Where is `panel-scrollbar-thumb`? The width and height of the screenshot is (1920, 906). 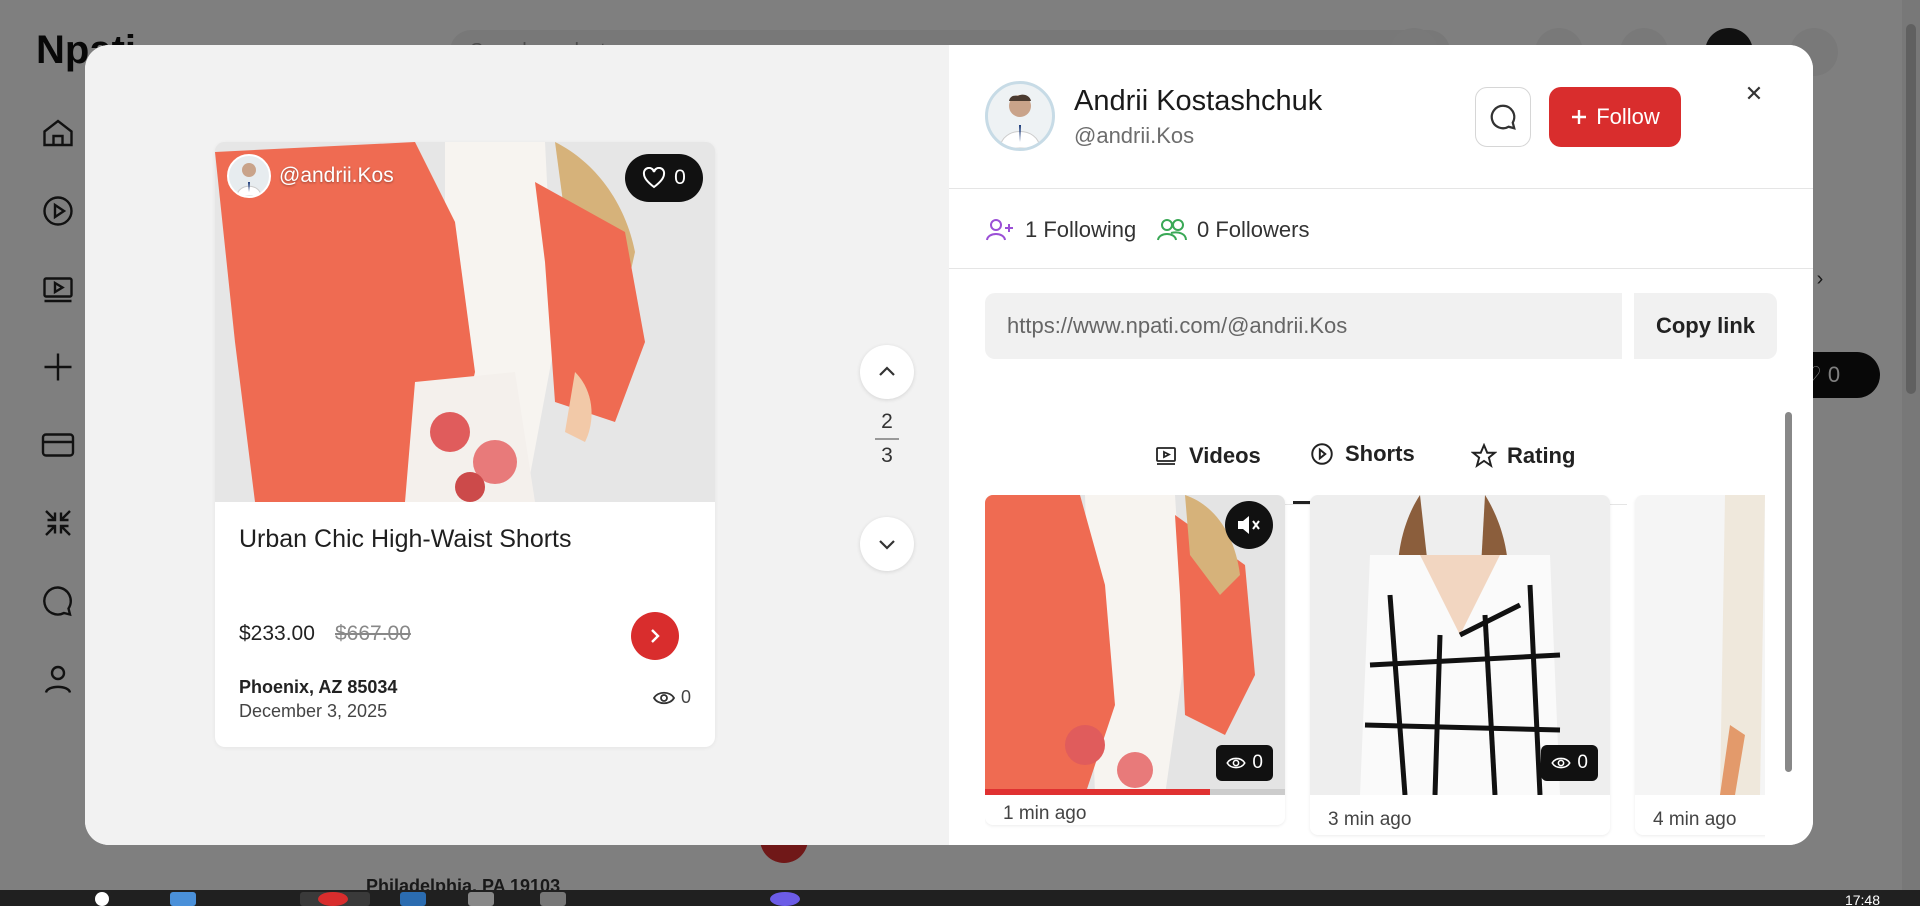 panel-scrollbar-thumb is located at coordinates (1788, 592).